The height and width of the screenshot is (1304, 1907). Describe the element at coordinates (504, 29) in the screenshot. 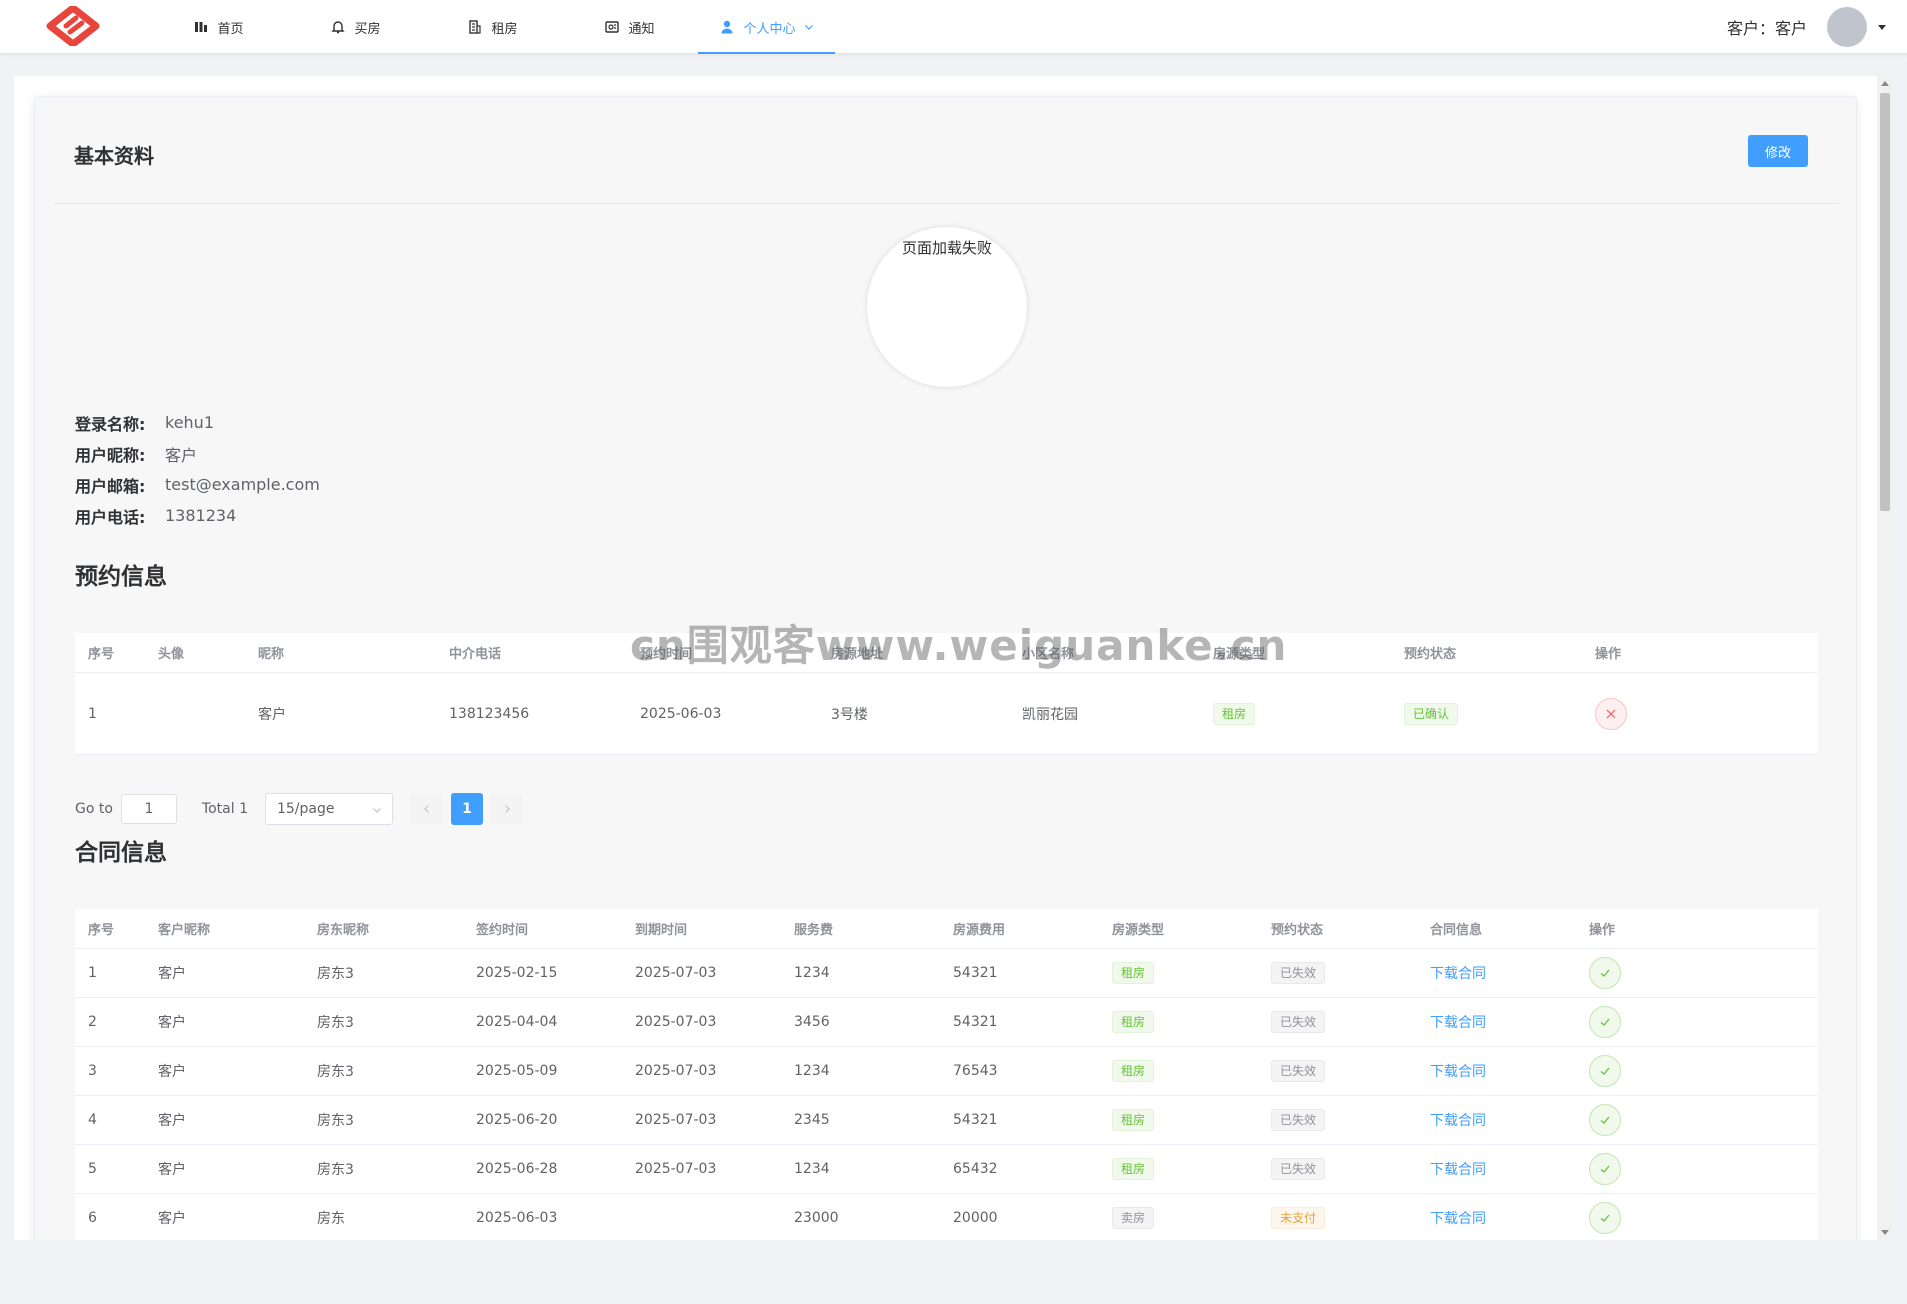

I see `nav-rent-label: 租房` at that location.